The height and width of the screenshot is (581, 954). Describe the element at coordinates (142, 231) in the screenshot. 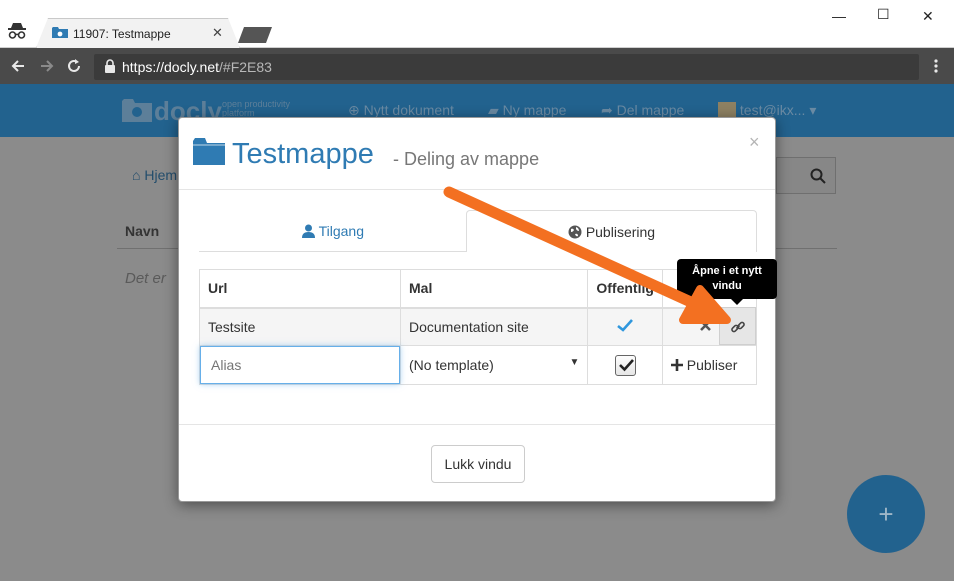

I see `column-header-name: Navn` at that location.